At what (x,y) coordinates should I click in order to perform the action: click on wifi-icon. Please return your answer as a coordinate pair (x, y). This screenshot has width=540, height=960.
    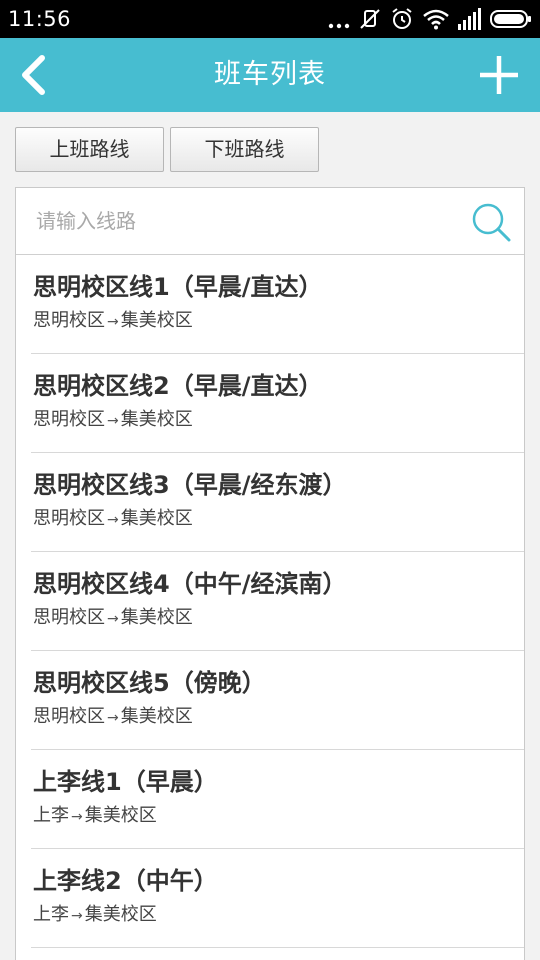
    Looking at the image, I should click on (436, 19).